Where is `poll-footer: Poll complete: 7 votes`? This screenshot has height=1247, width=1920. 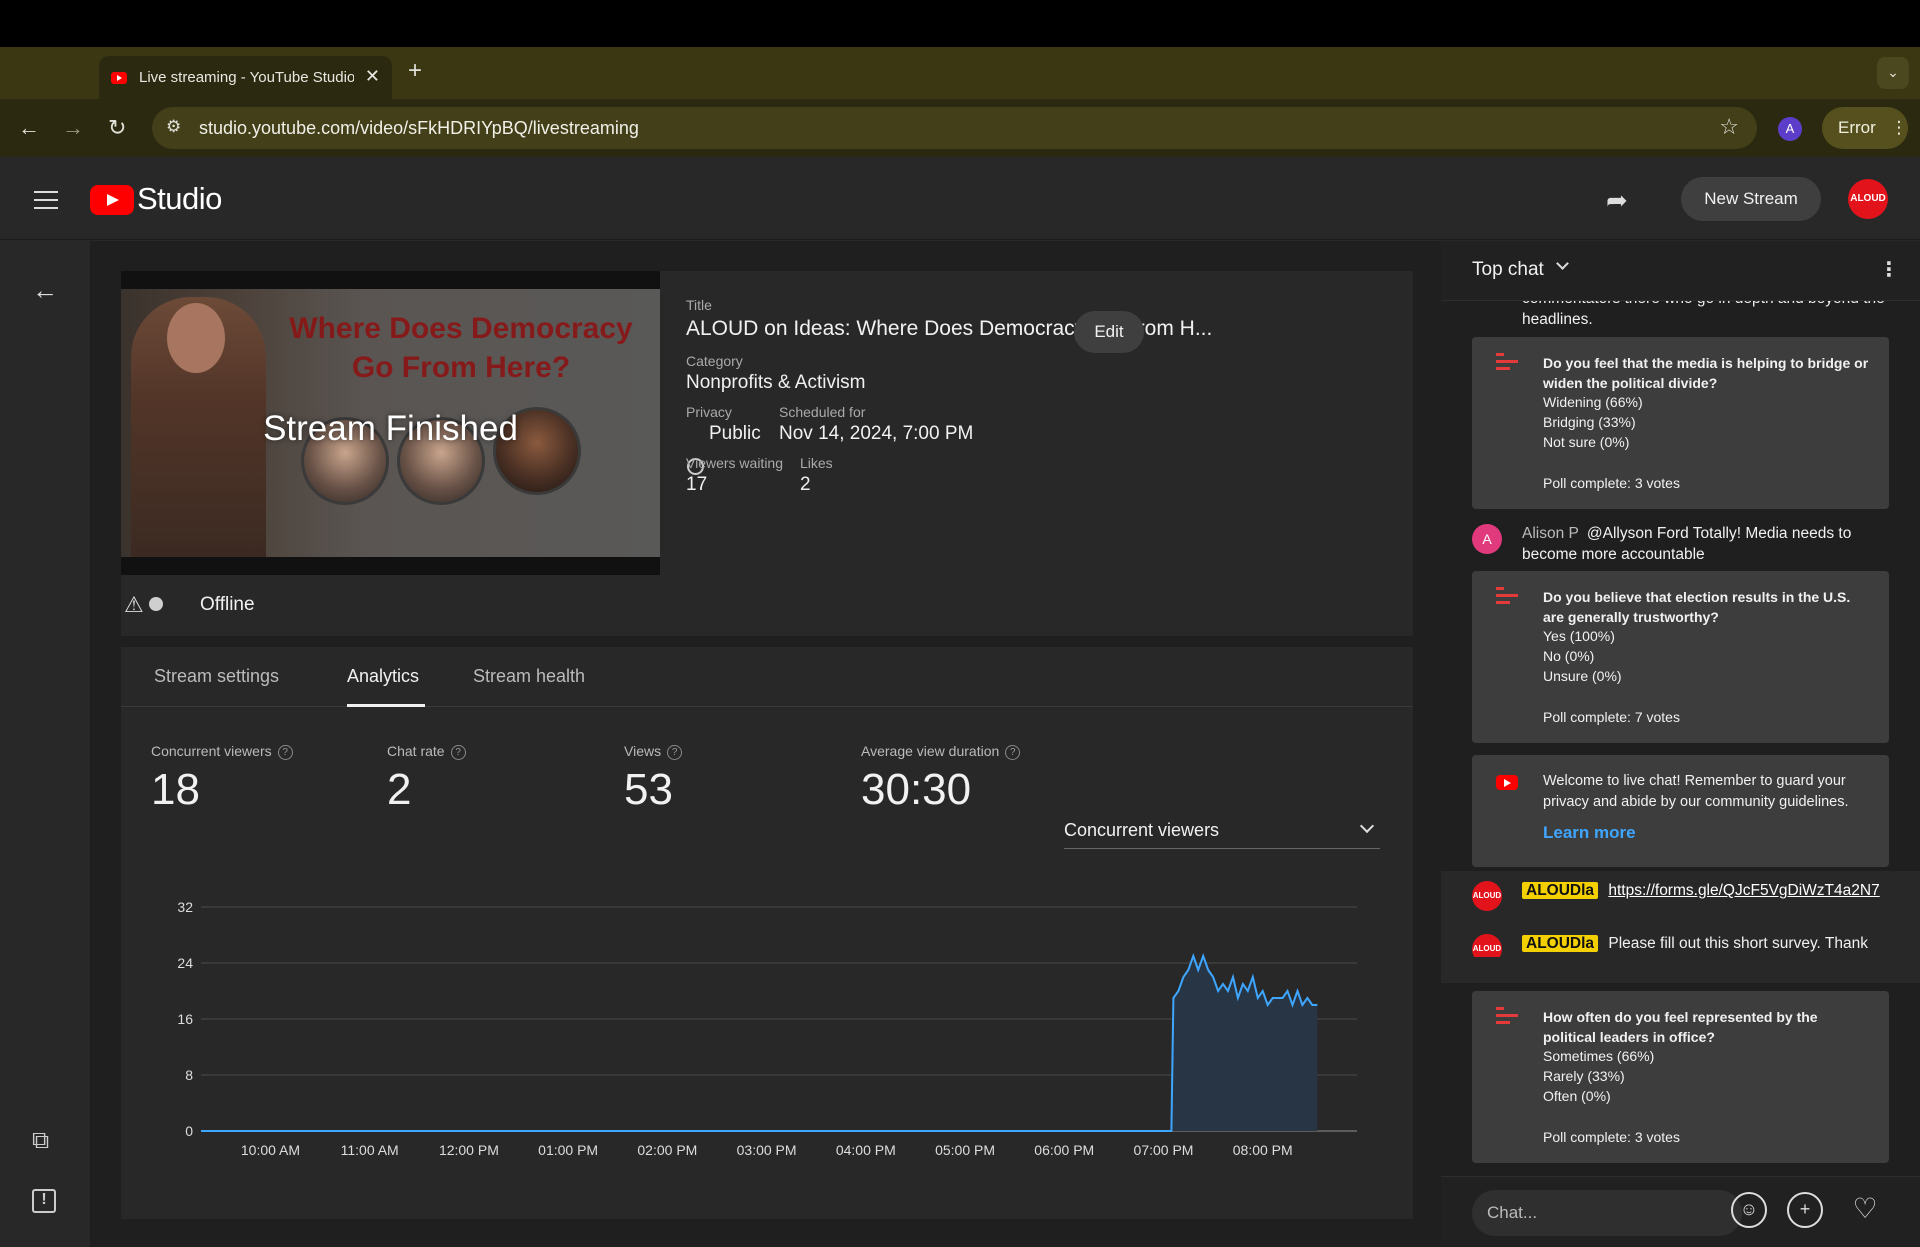 poll-footer: Poll complete: 7 votes is located at coordinates (1611, 717).